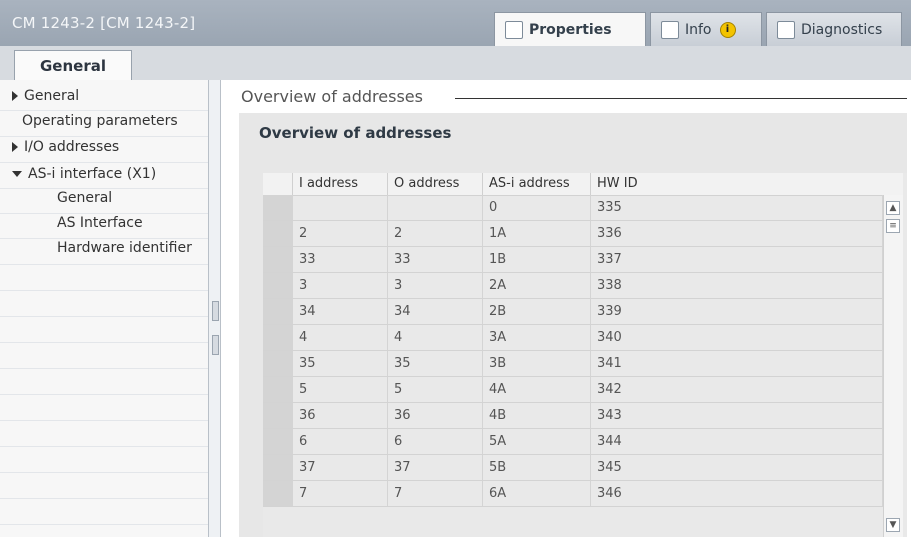 The width and height of the screenshot is (911, 537). Describe the element at coordinates (893, 226) in the screenshot. I see `scroll-thumb: ≡` at that location.